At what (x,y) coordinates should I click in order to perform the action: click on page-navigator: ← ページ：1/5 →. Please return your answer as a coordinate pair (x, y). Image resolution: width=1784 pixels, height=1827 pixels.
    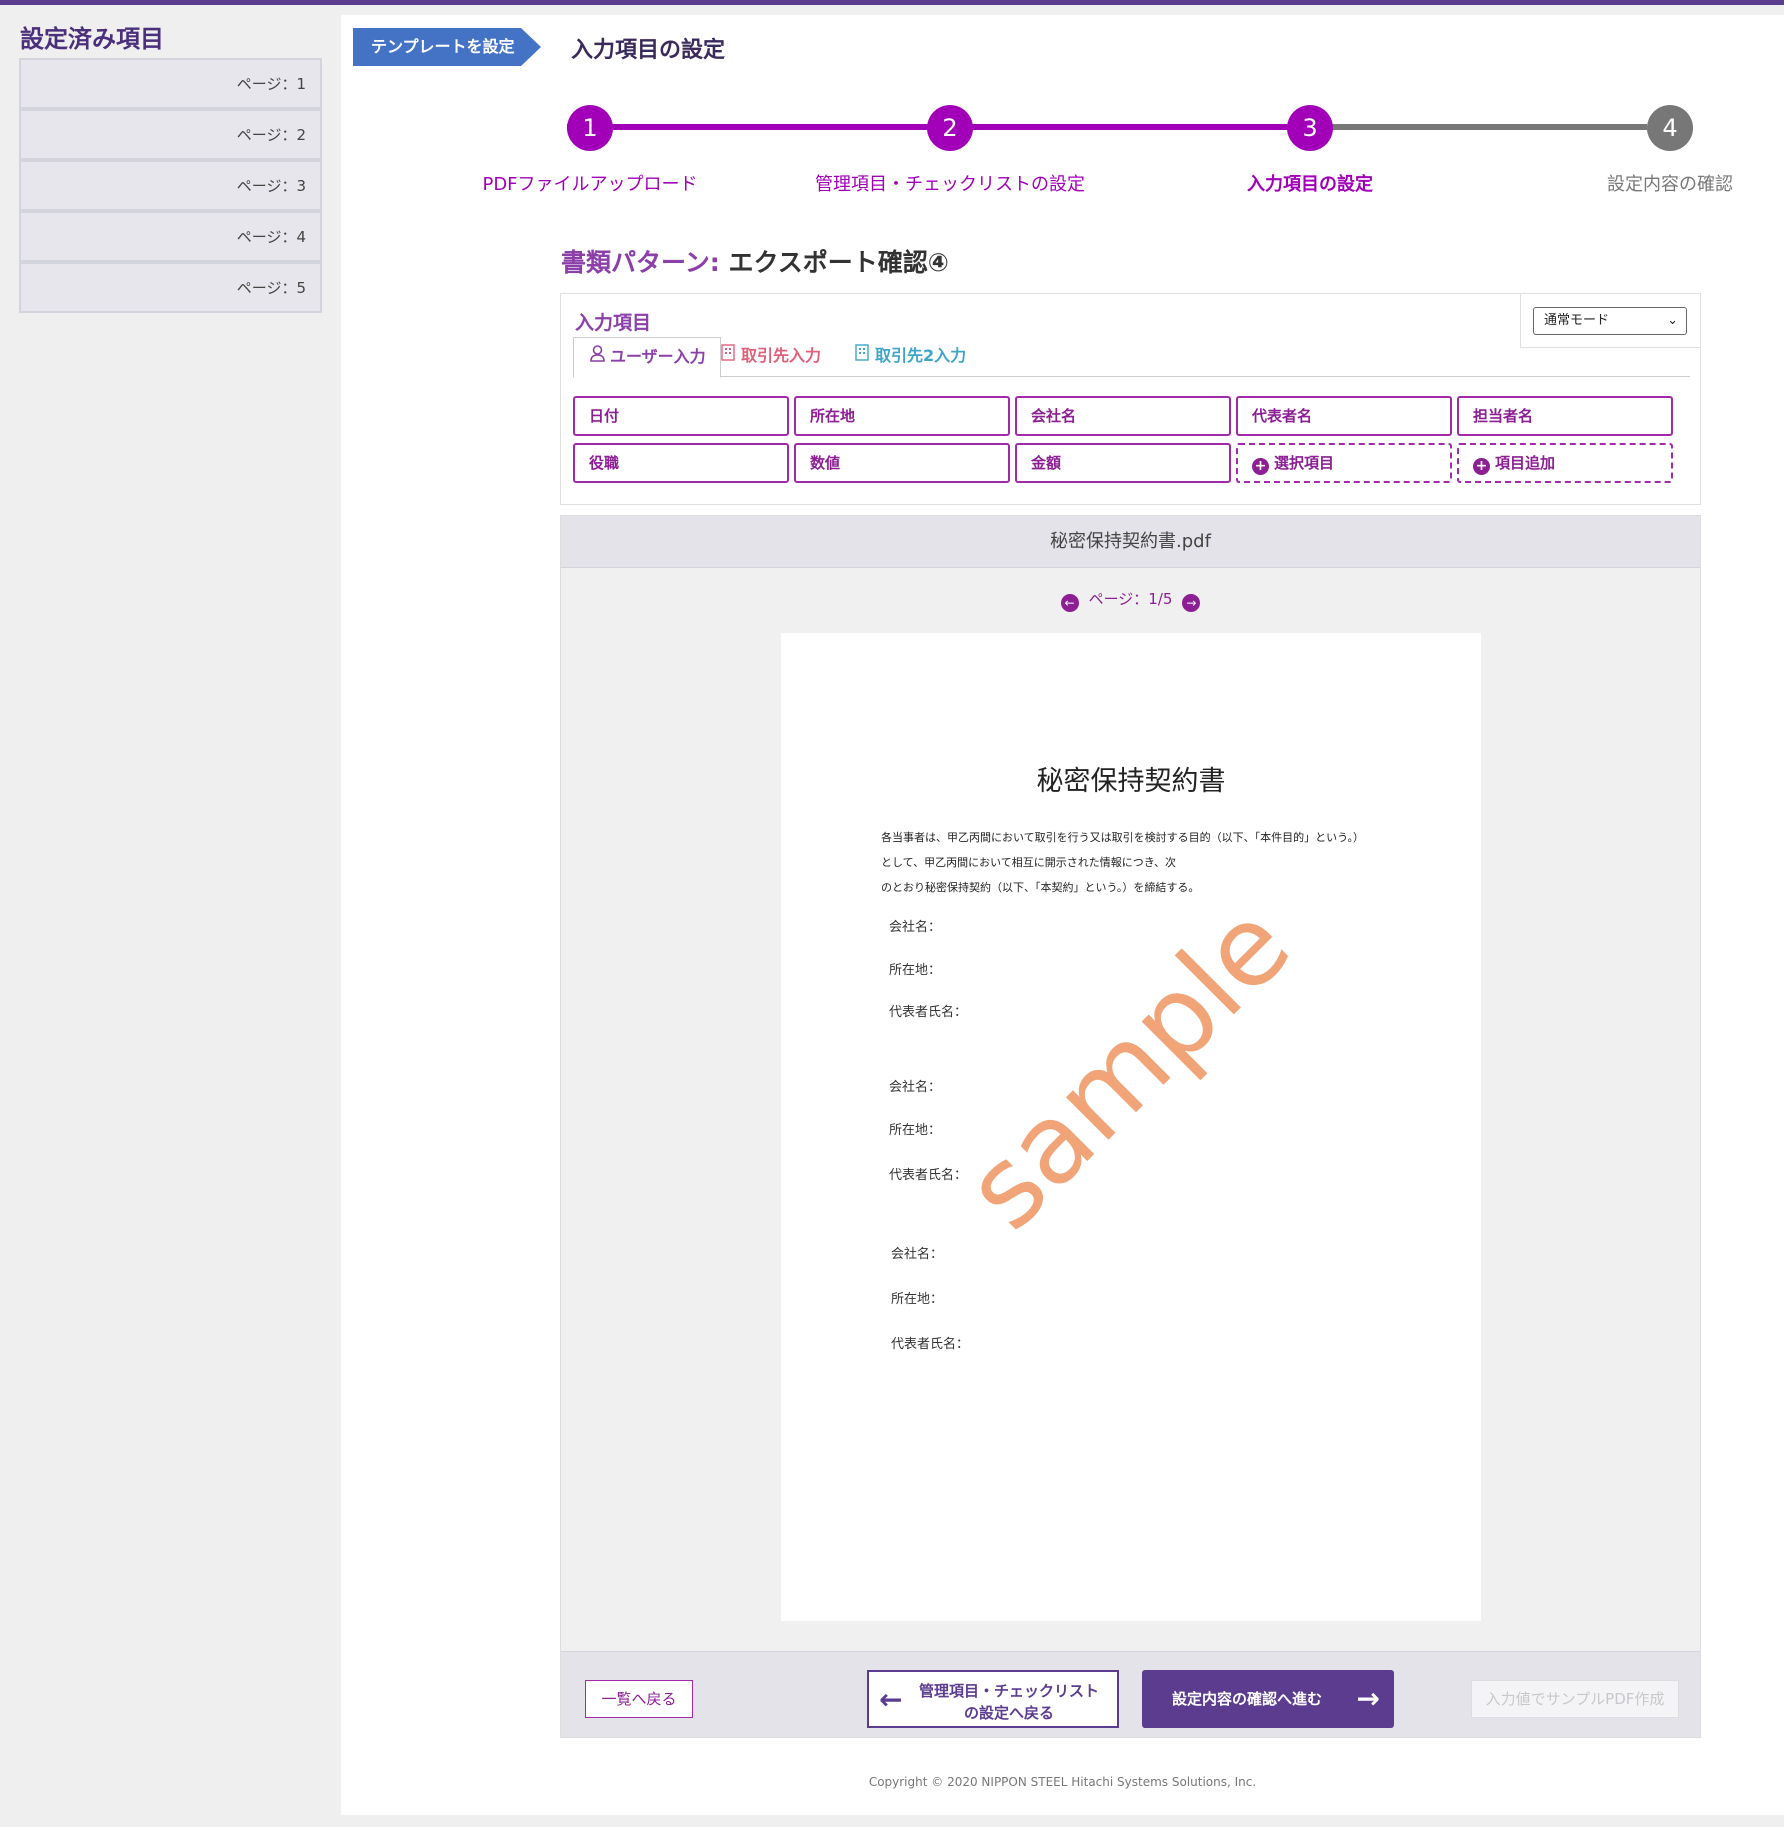
    Looking at the image, I should click on (1130, 600).